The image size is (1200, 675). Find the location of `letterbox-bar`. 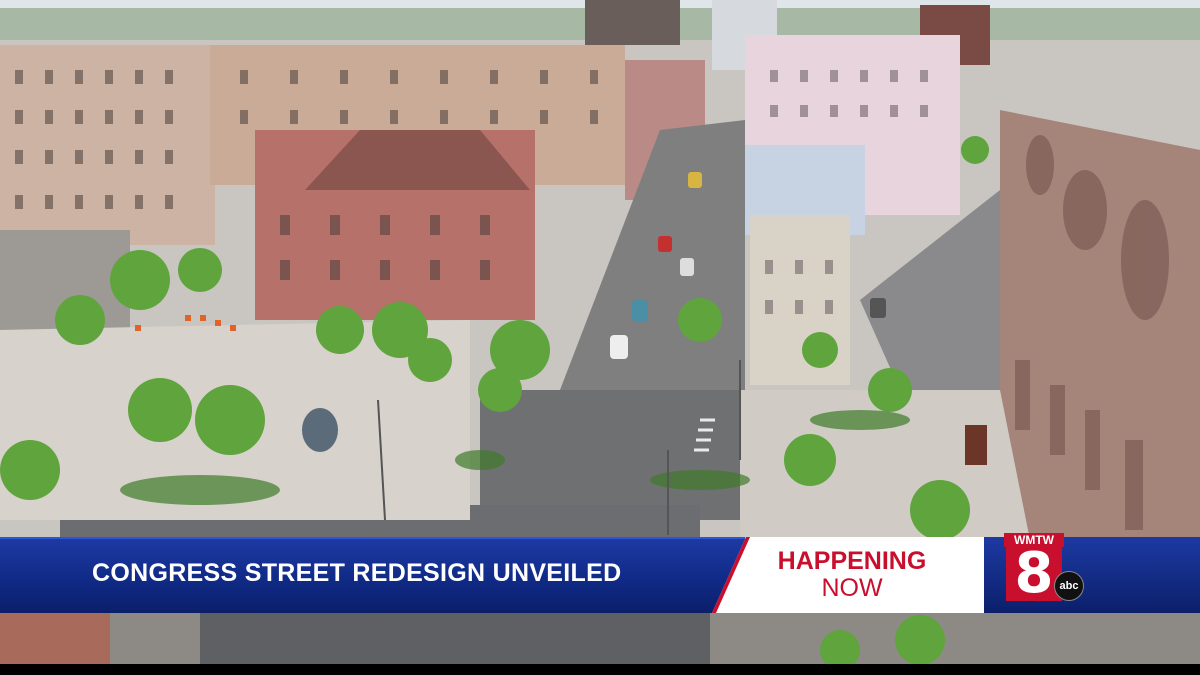

letterbox-bar is located at coordinates (600, 669).